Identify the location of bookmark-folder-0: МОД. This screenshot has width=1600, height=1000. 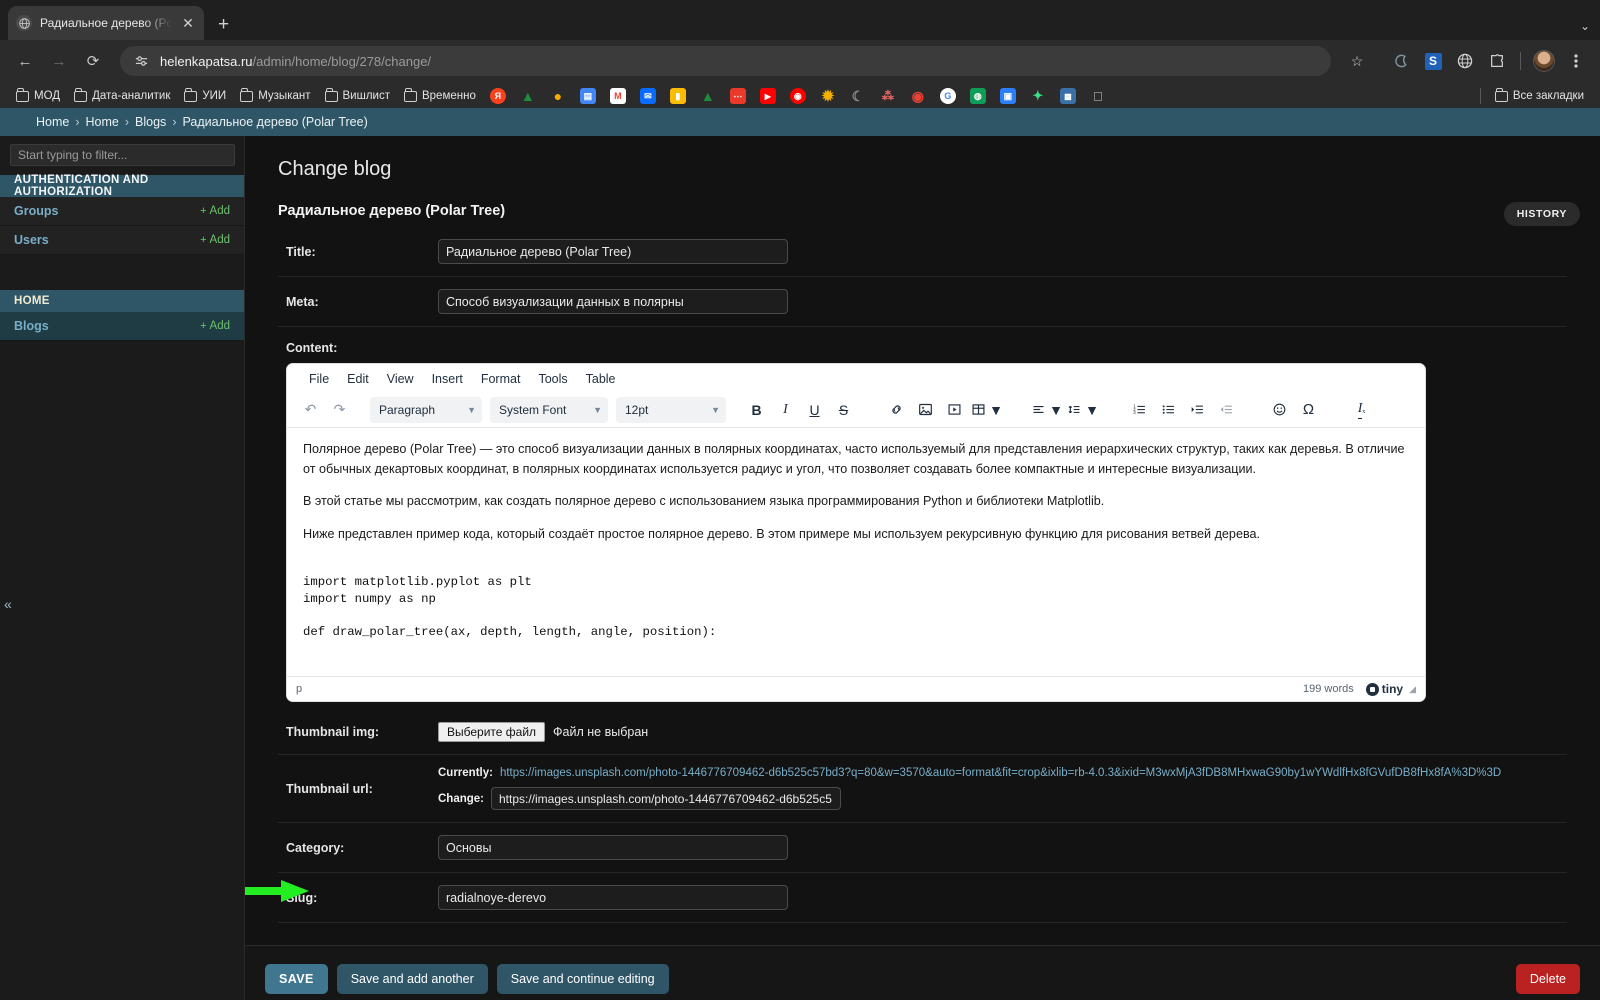
(38, 96).